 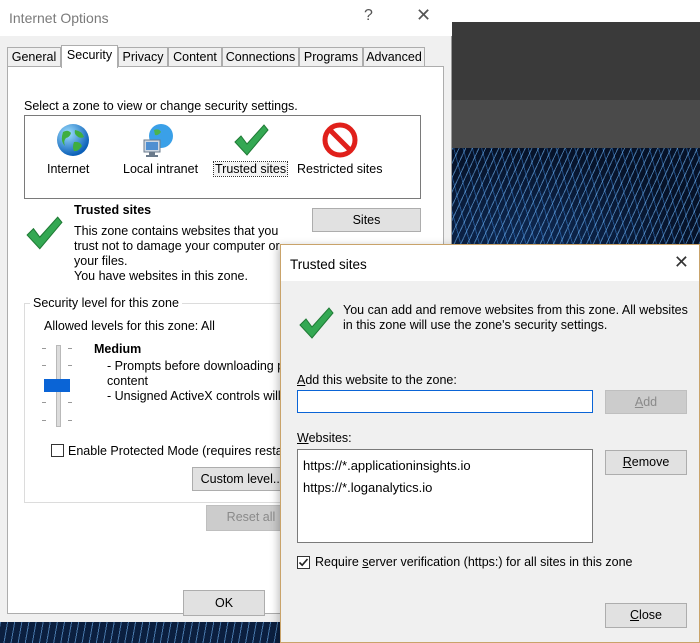 I want to click on add-button: Add, so click(x=646, y=402).